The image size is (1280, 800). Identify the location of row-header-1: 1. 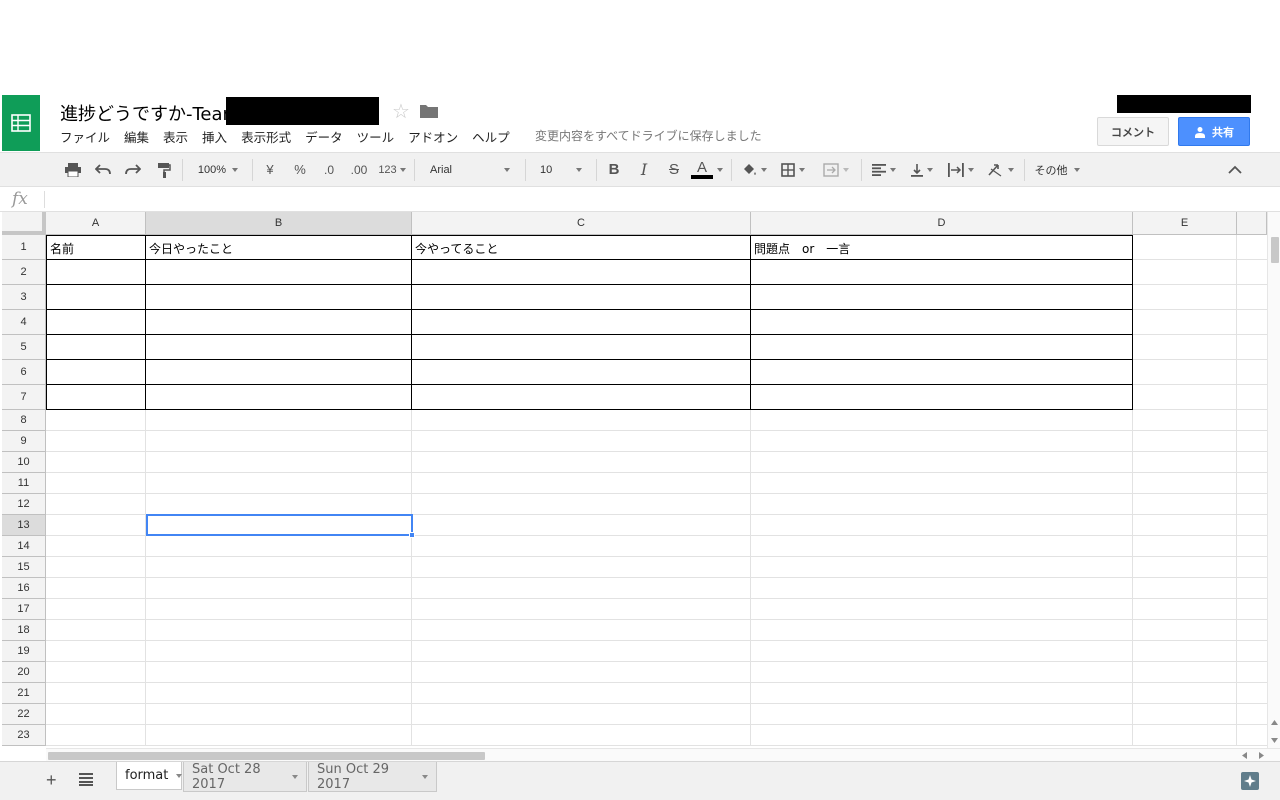
(24, 247).